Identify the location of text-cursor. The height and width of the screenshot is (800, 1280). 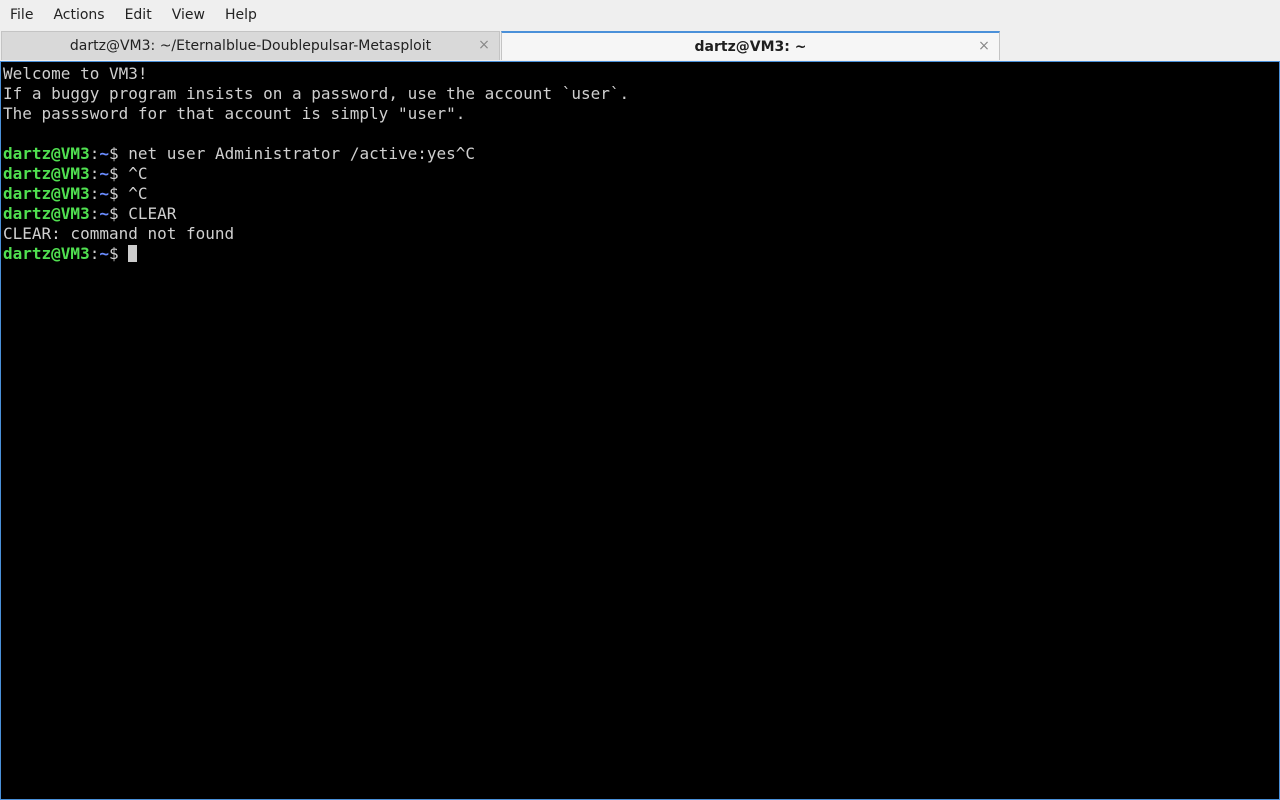
(133, 253).